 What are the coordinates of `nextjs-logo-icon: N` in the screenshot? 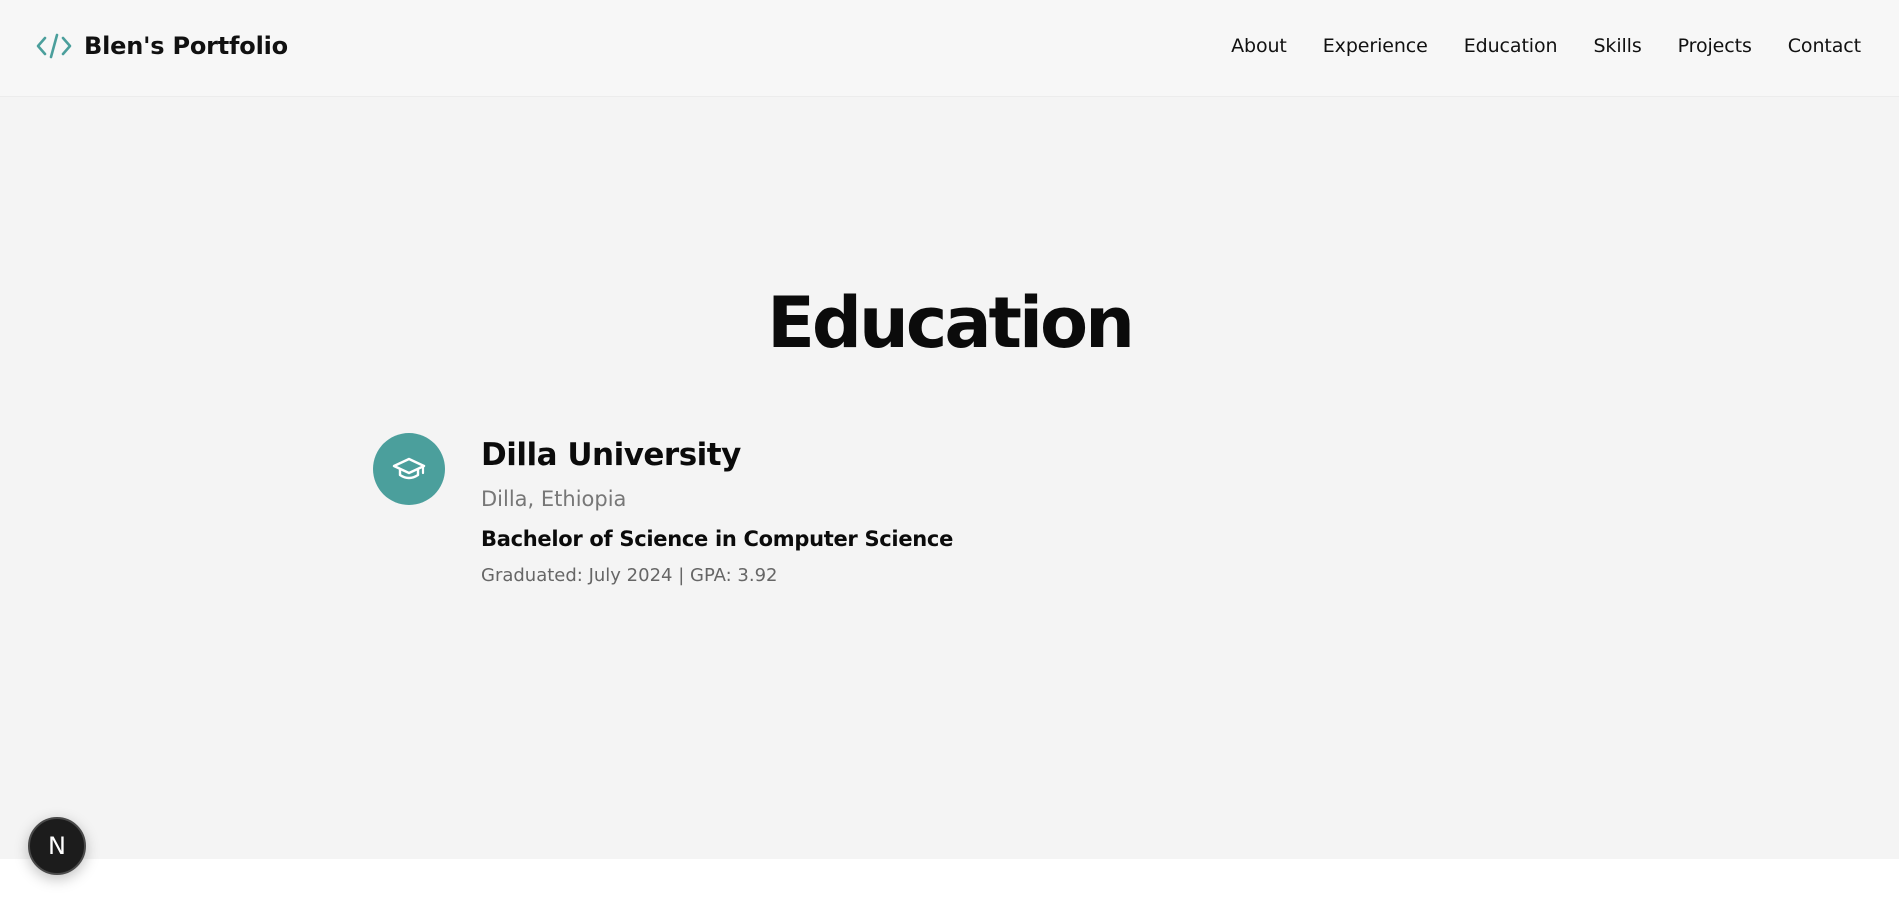 It's located at (57, 846).